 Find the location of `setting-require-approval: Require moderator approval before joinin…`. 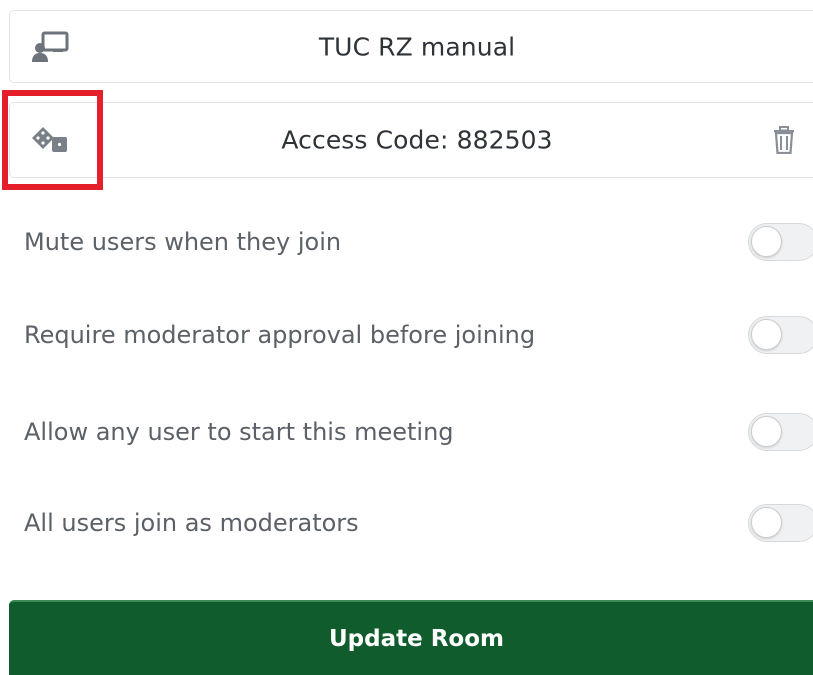

setting-require-approval: Require moderator approval before joinin… is located at coordinates (418, 335).